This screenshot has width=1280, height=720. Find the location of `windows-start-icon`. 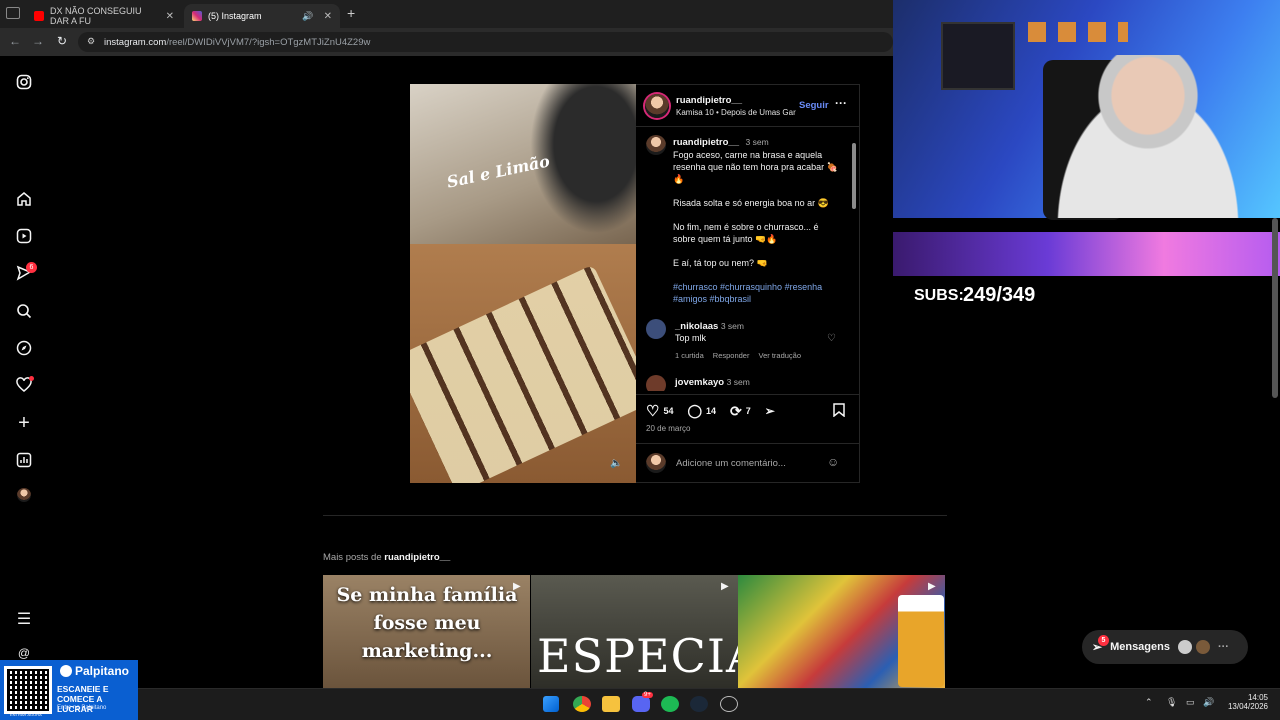

windows-start-icon is located at coordinates (551, 704).